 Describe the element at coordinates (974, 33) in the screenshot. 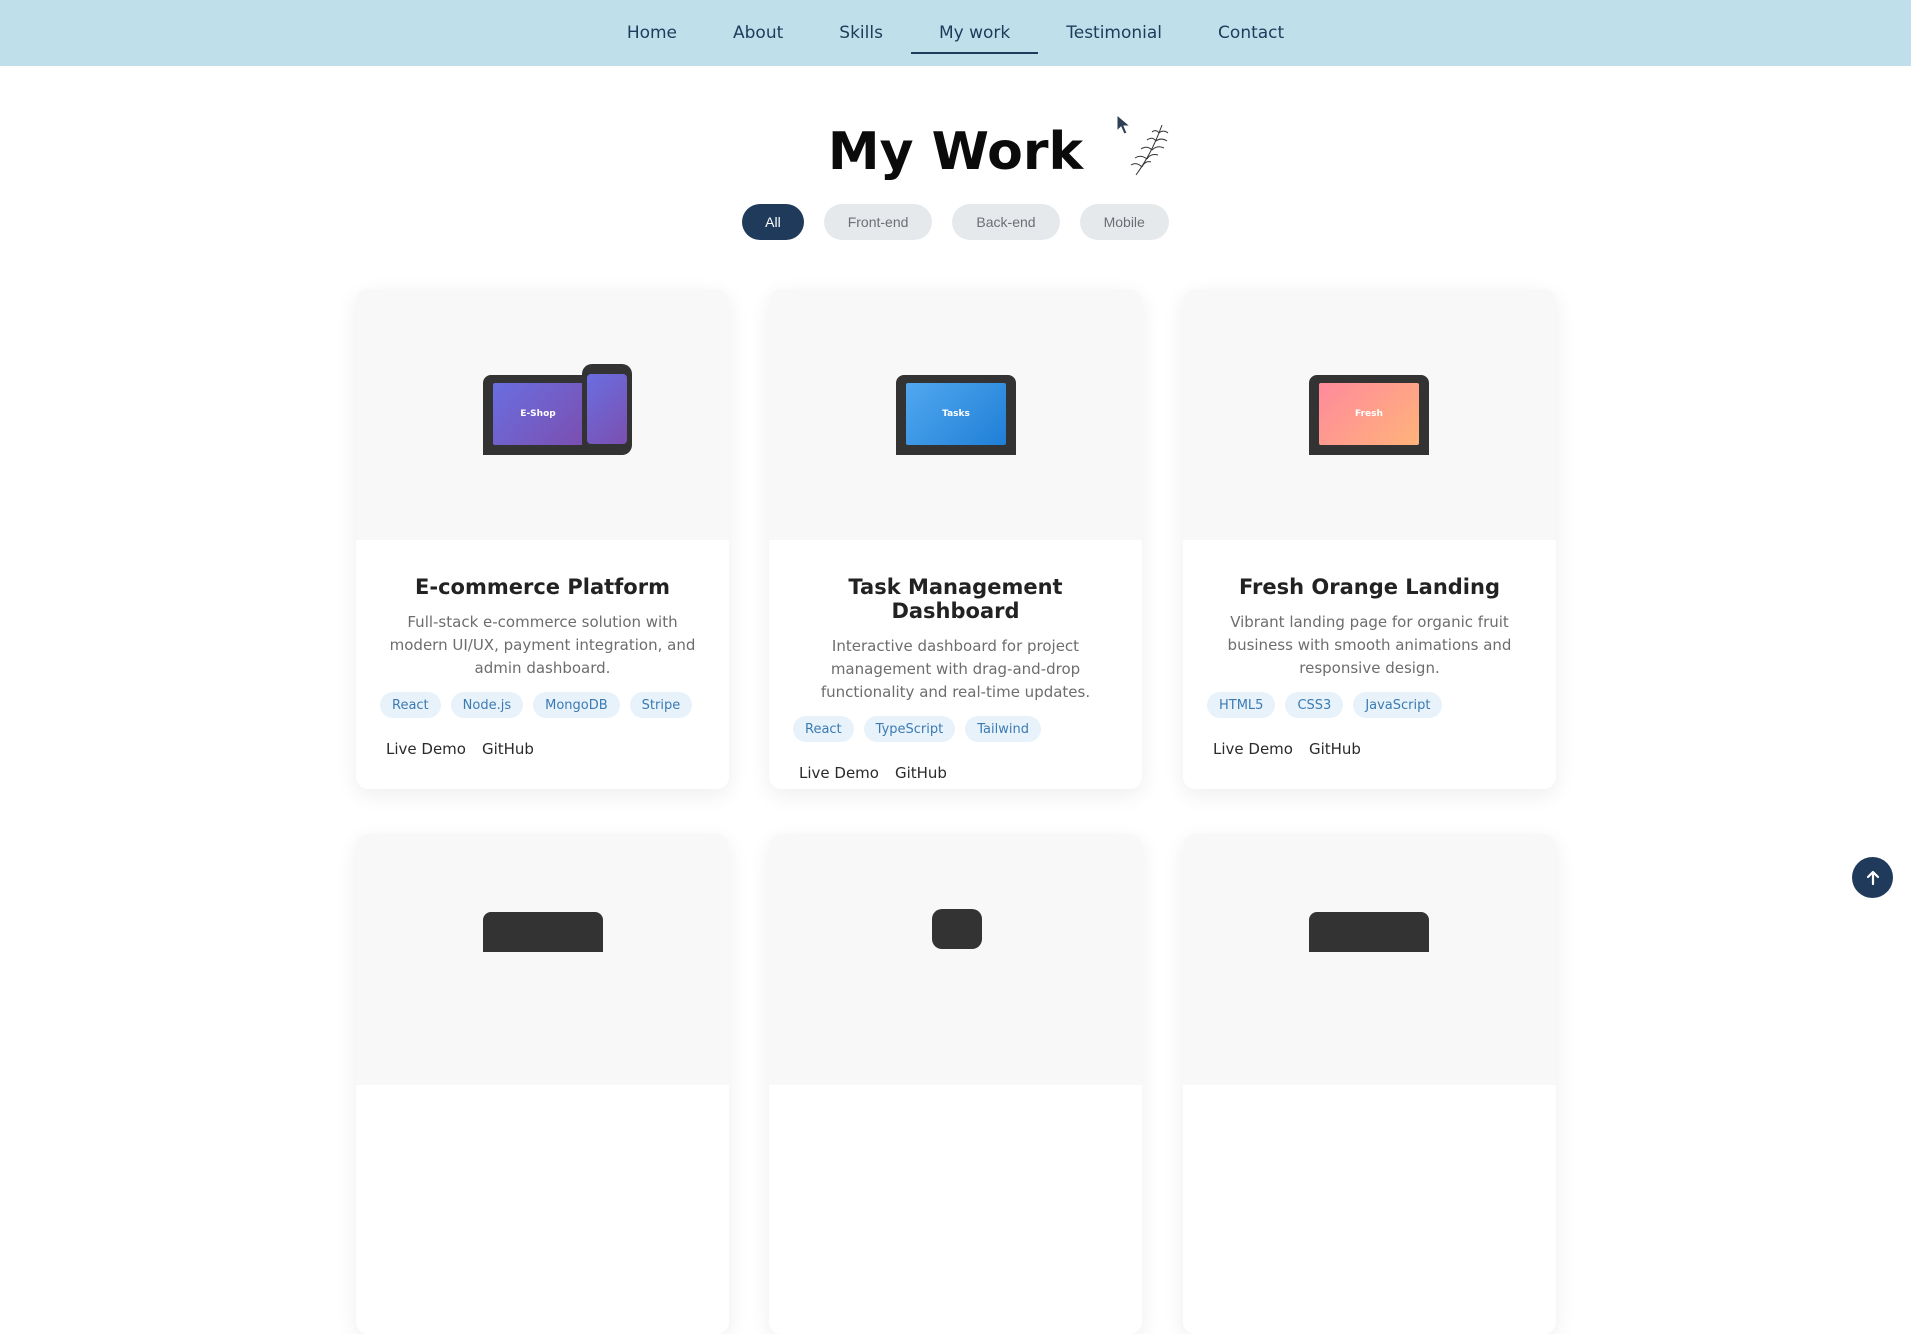

I see `nav-item-my-work: My work` at that location.